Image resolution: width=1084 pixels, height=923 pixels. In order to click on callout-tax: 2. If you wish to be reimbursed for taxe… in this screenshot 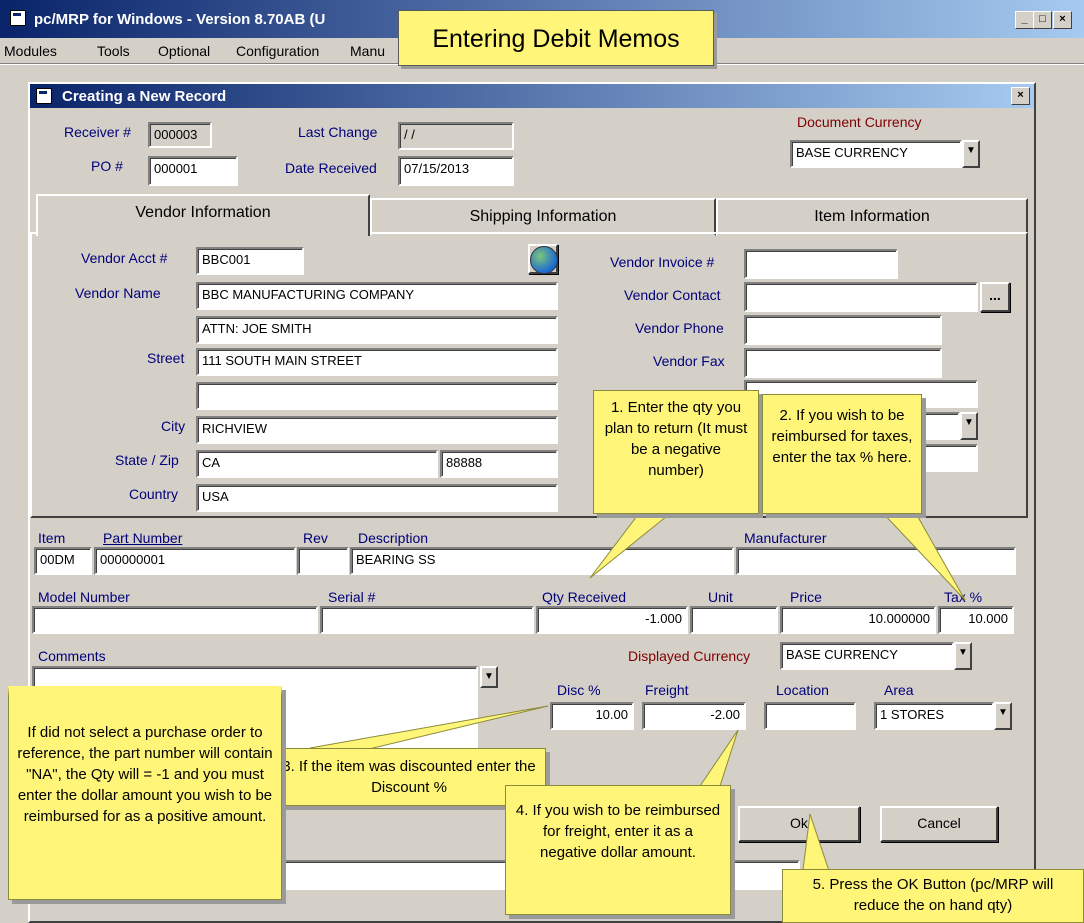, I will do `click(842, 454)`.